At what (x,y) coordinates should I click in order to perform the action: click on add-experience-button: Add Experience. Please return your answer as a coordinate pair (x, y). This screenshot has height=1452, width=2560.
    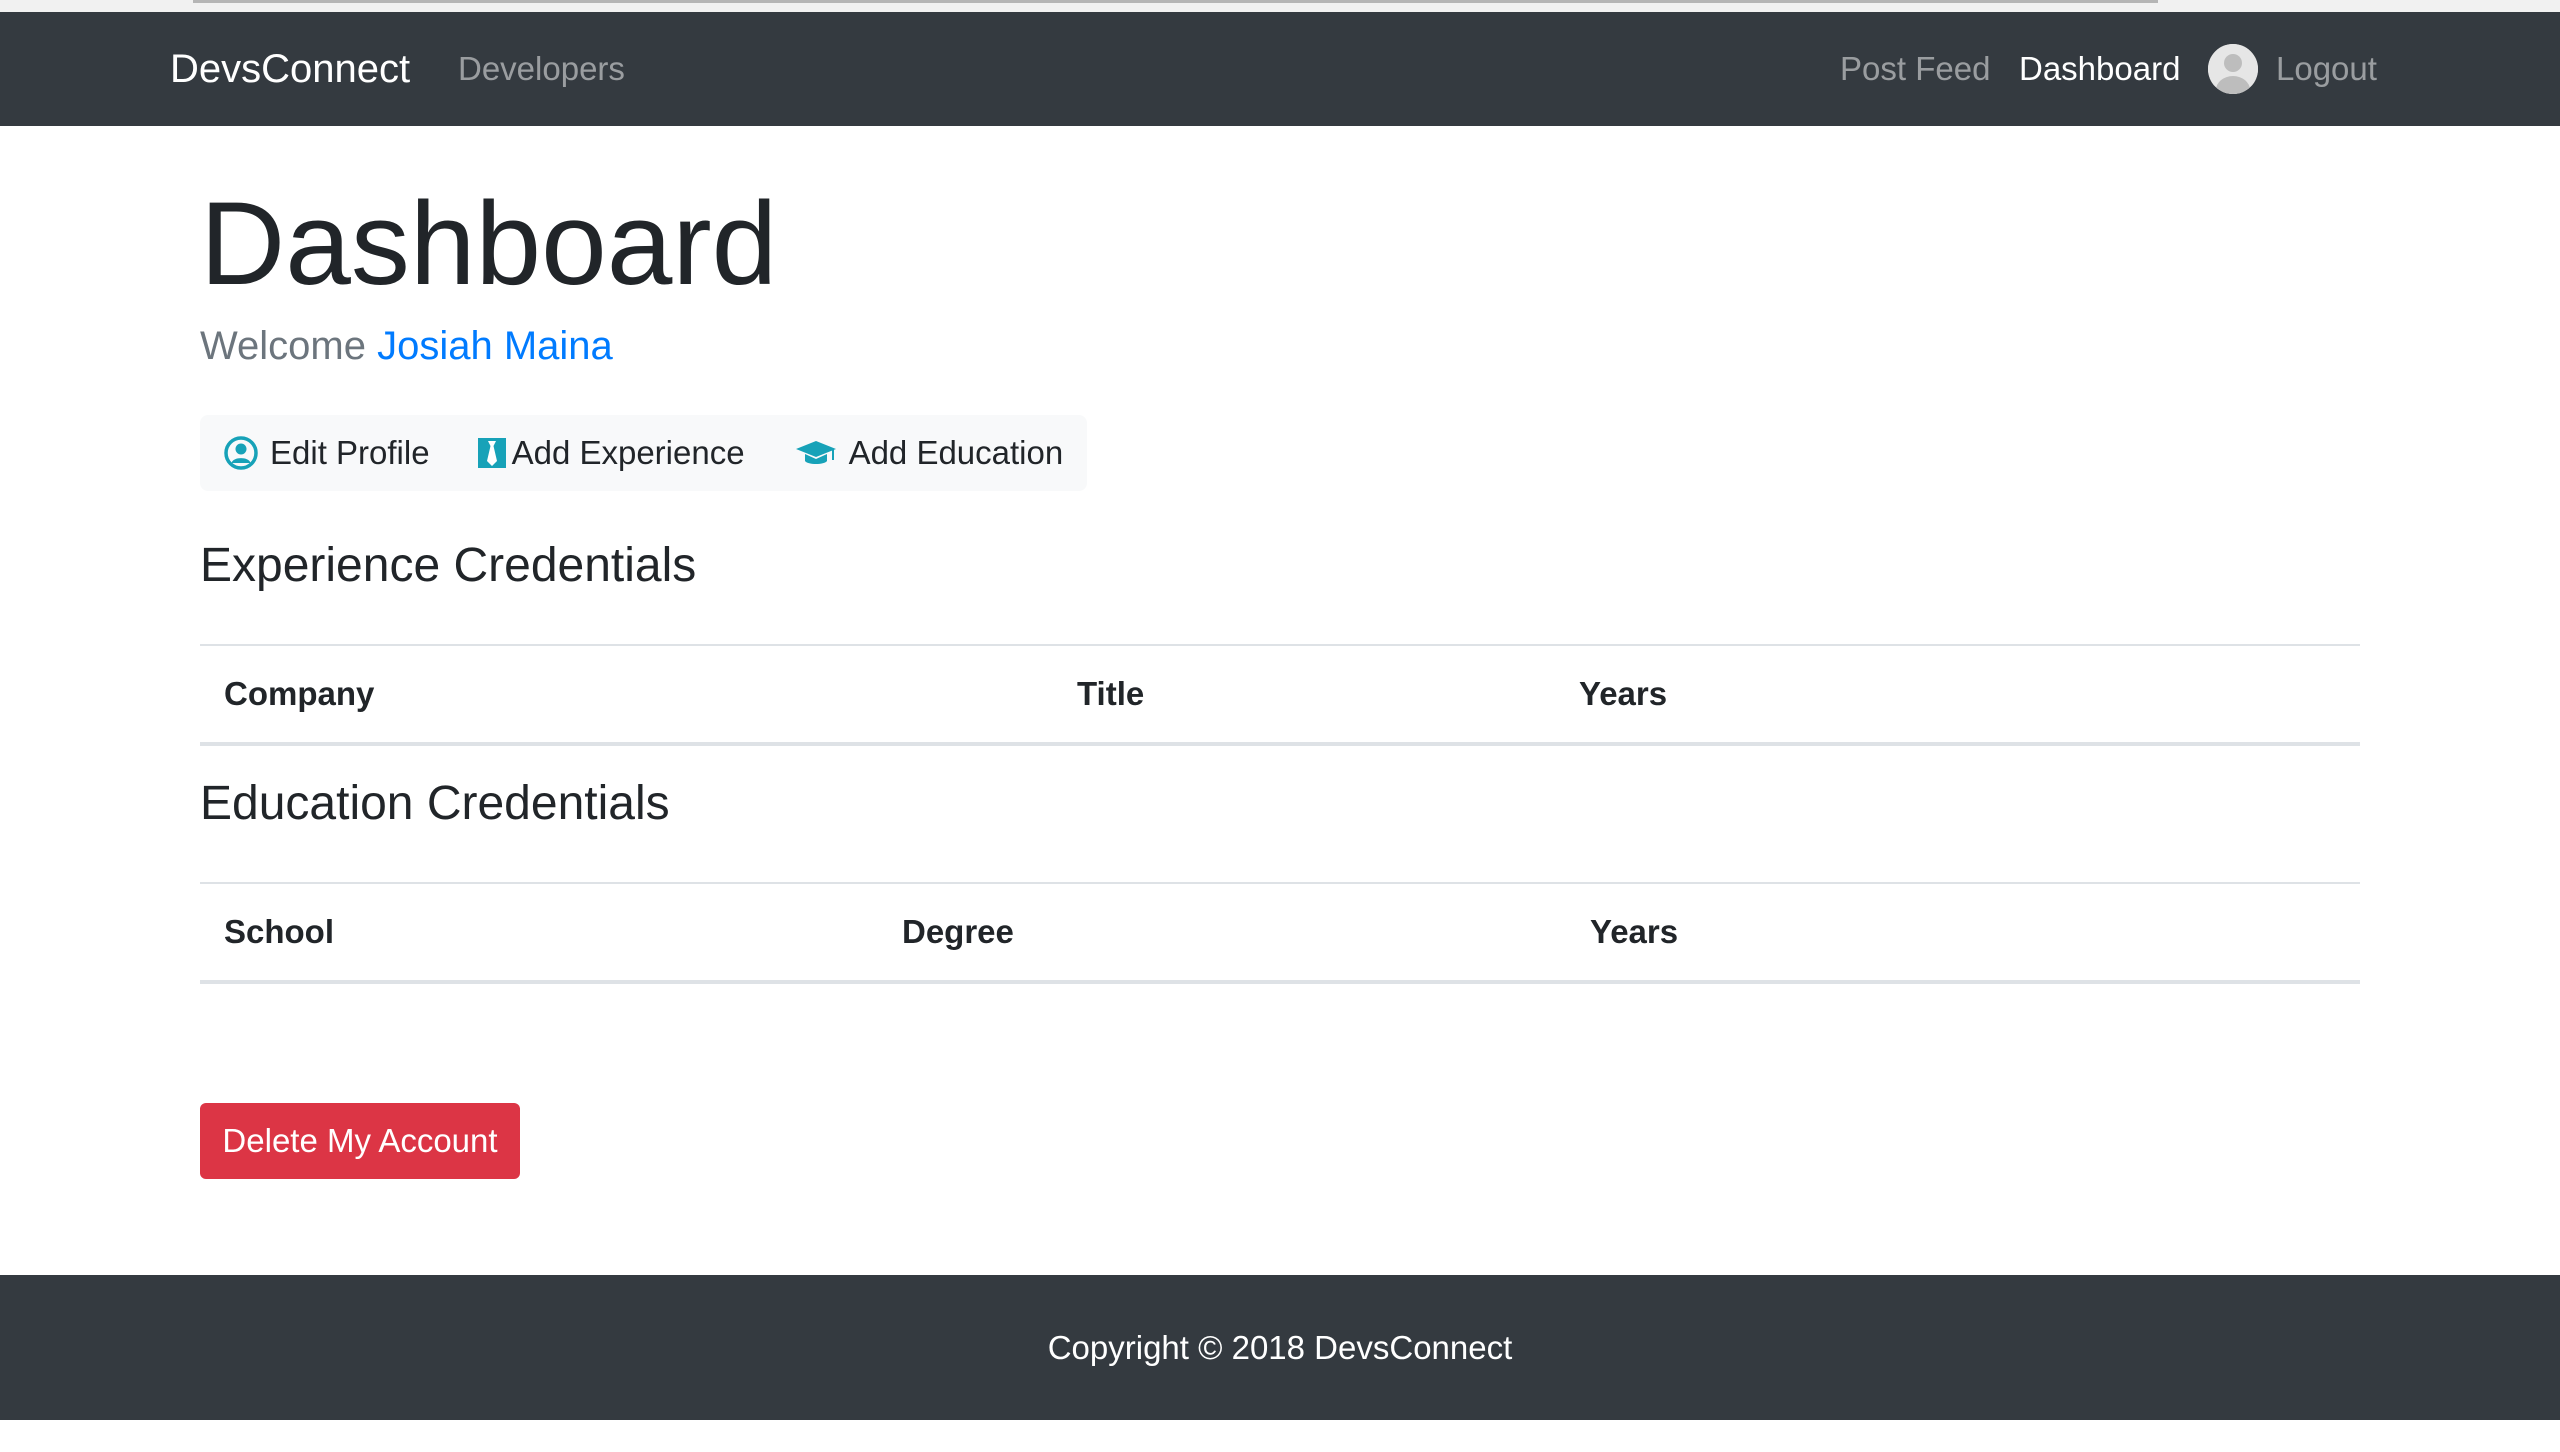
    Looking at the image, I should click on (611, 453).